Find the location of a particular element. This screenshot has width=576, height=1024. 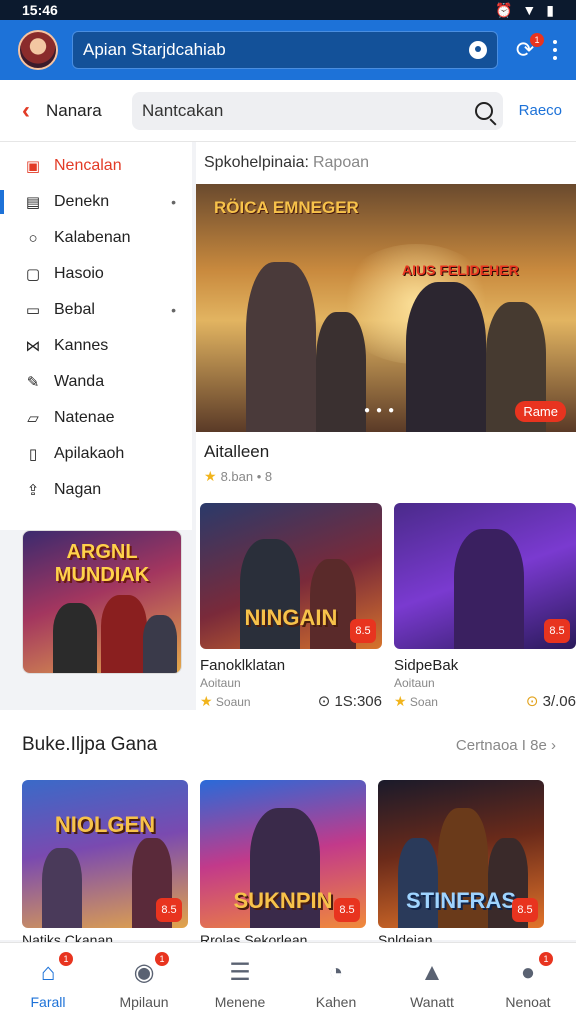

sidebar-item-apilakaoh: ▯ Apilakaoh is located at coordinates (96, 454).